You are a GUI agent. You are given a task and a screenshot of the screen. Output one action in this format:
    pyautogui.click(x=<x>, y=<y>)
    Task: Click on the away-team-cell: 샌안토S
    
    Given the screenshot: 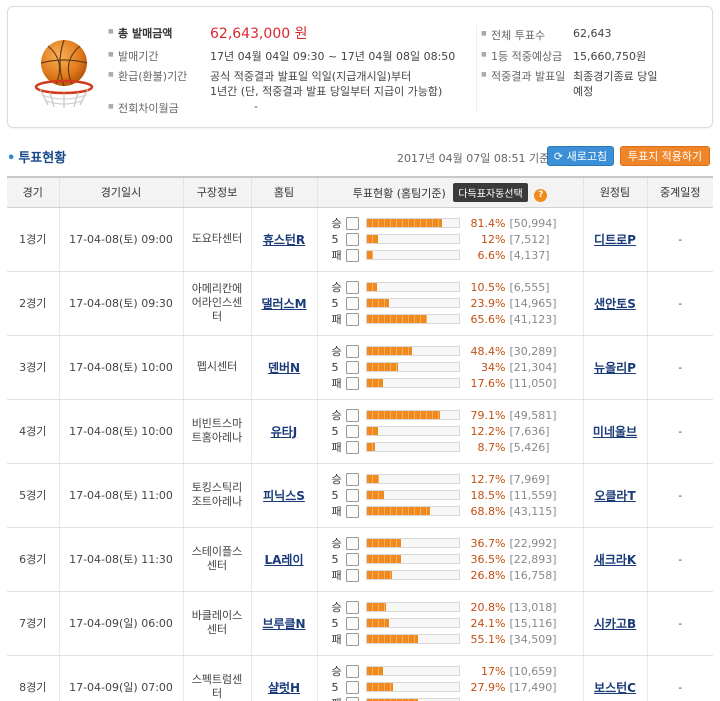 What is the action you would take?
    pyautogui.click(x=614, y=303)
    